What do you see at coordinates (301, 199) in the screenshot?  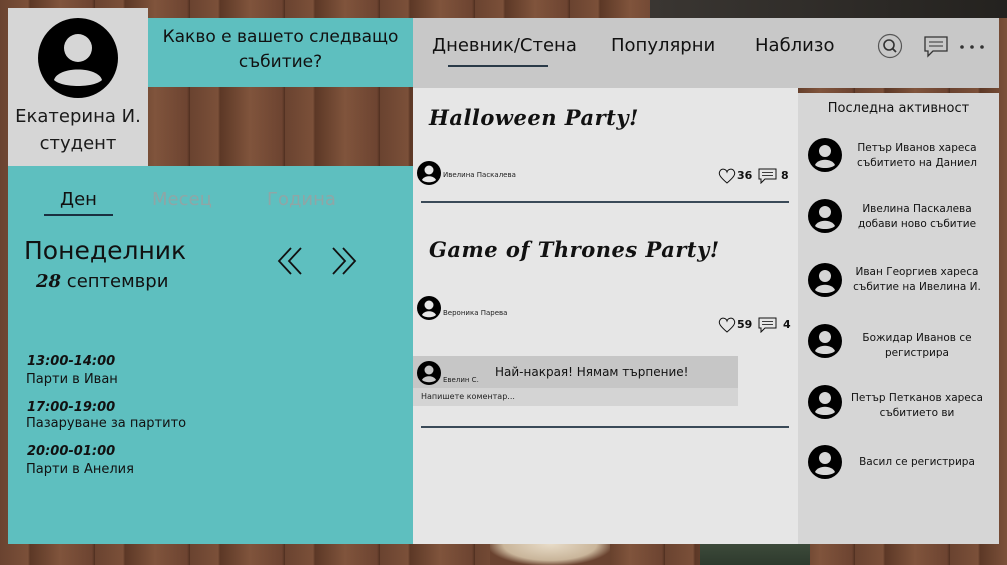 I see `tab-year: Година` at bounding box center [301, 199].